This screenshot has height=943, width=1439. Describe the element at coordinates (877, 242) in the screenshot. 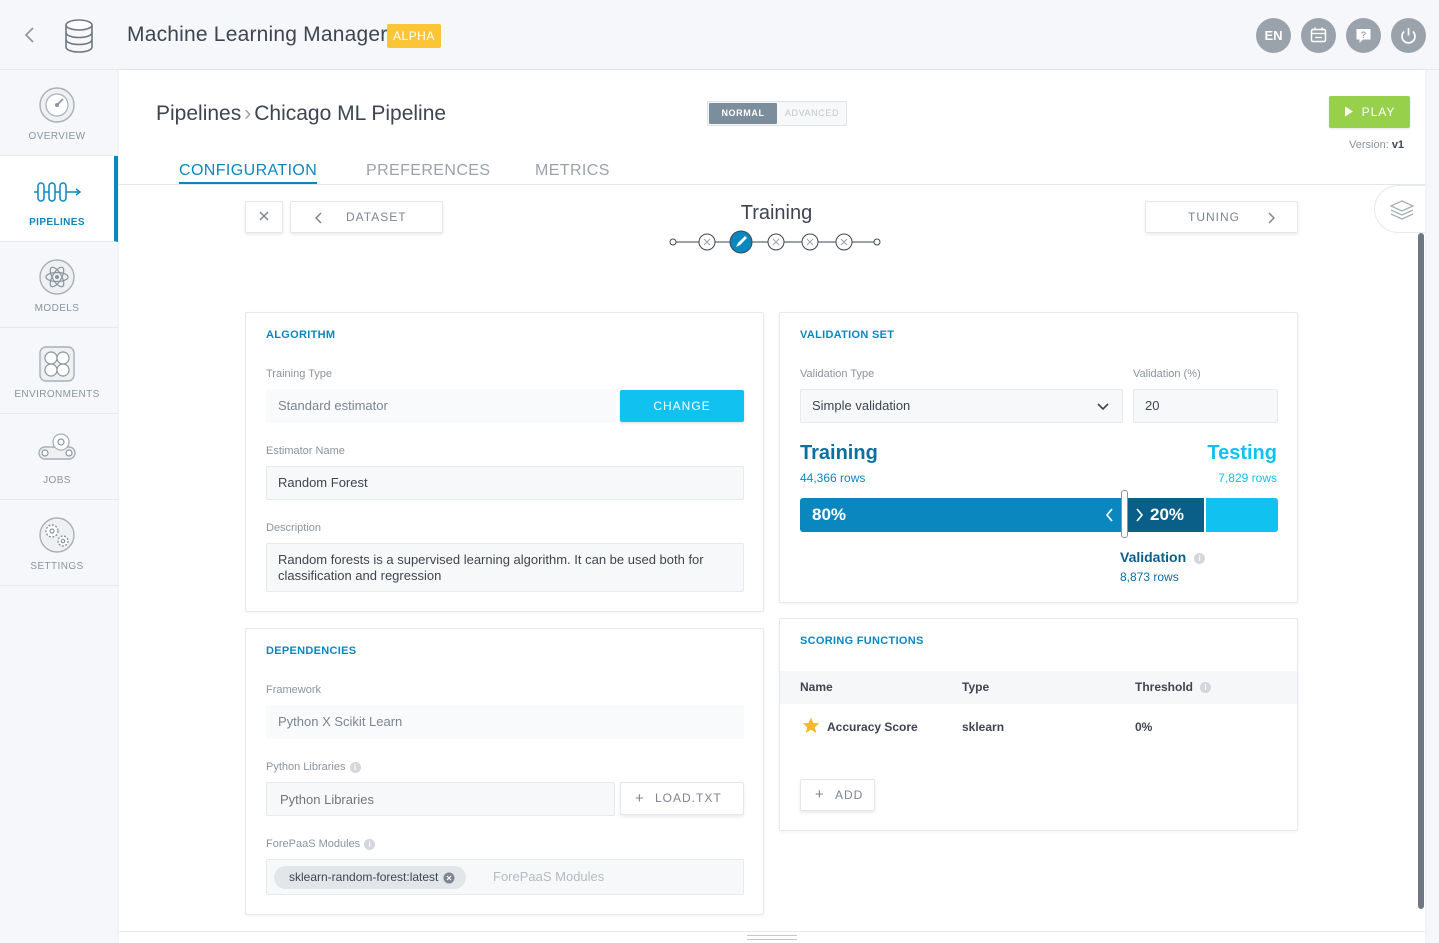

I see `stepper-end-dot` at that location.